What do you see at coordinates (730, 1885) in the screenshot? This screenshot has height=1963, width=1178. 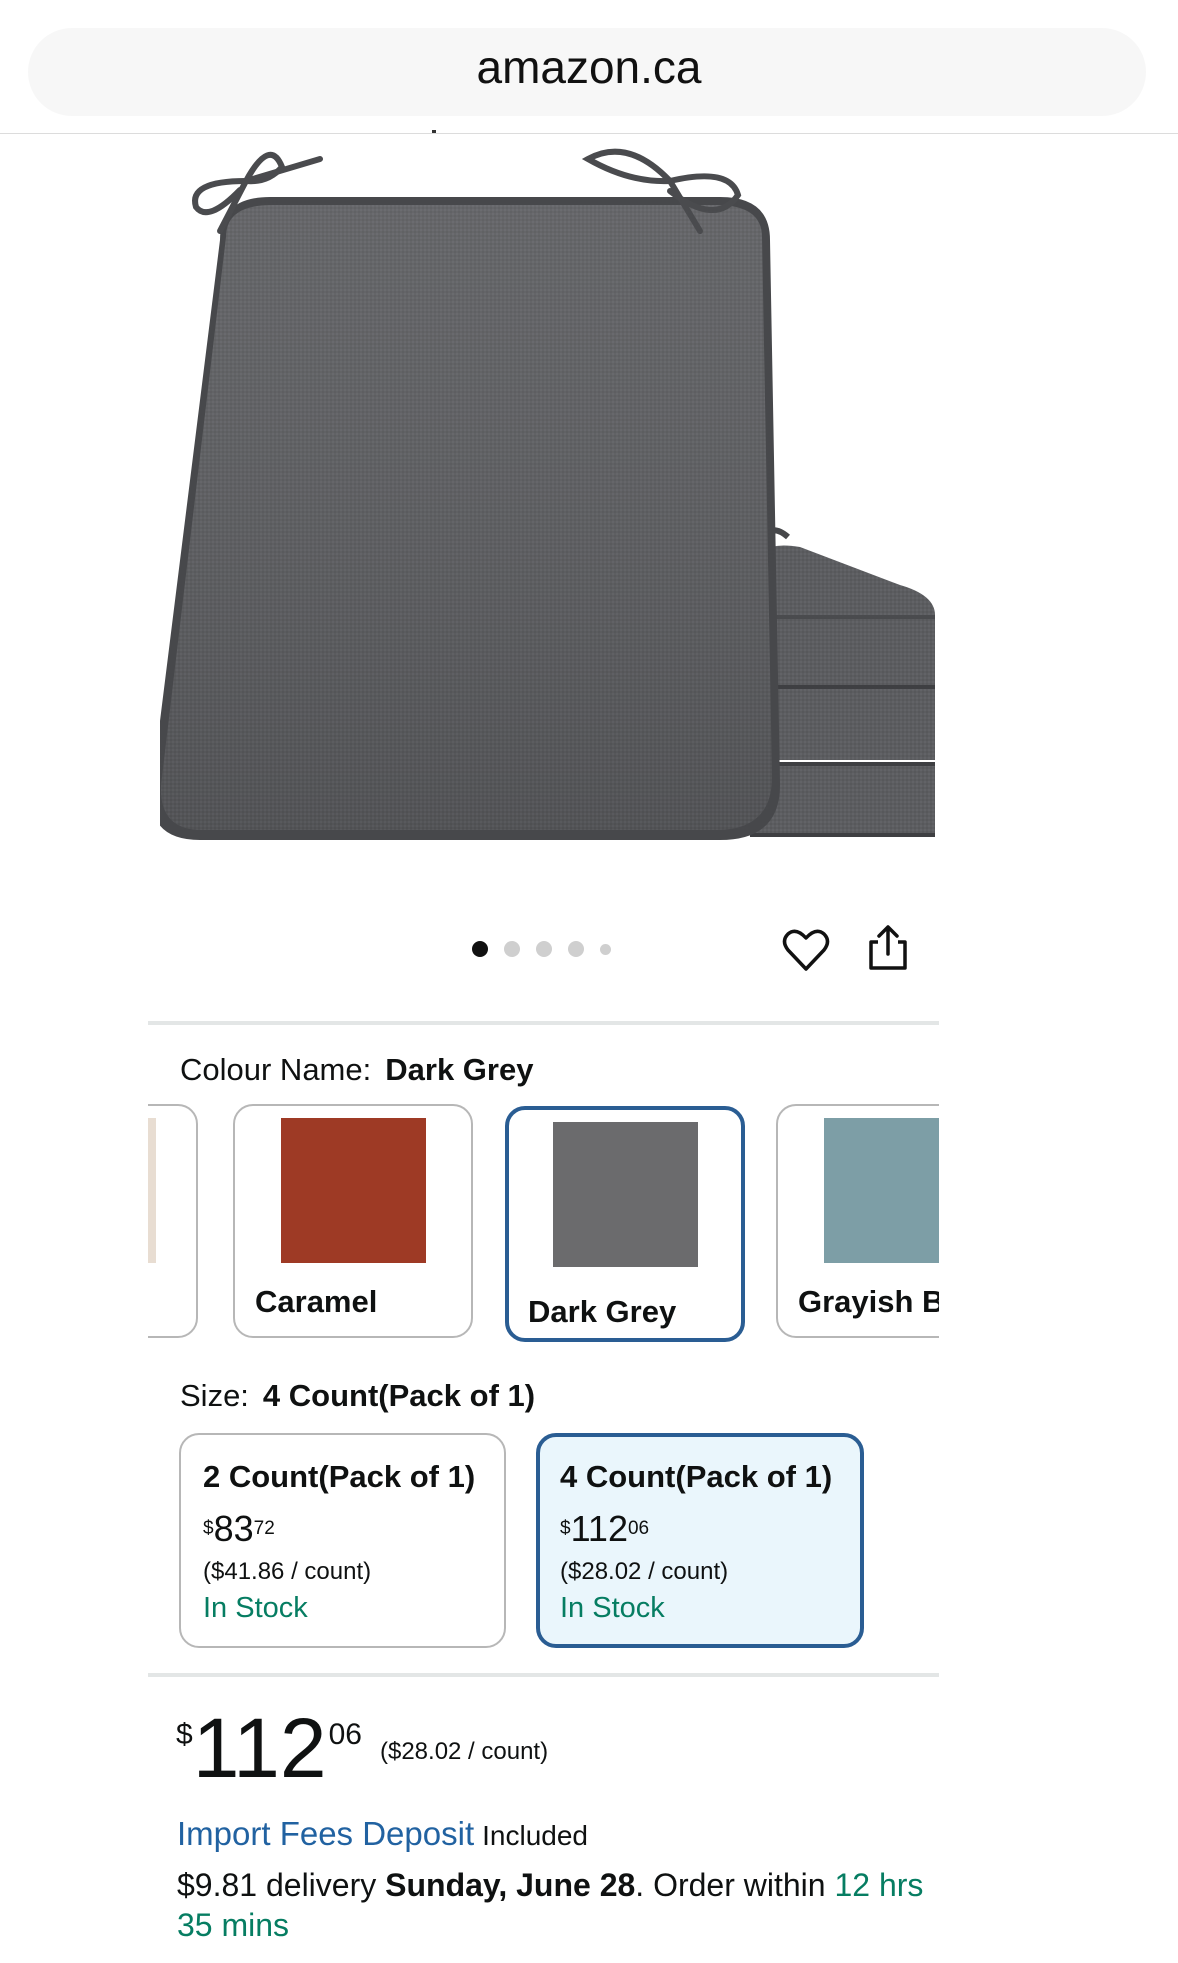 I see `order-within-text: . Order within` at bounding box center [730, 1885].